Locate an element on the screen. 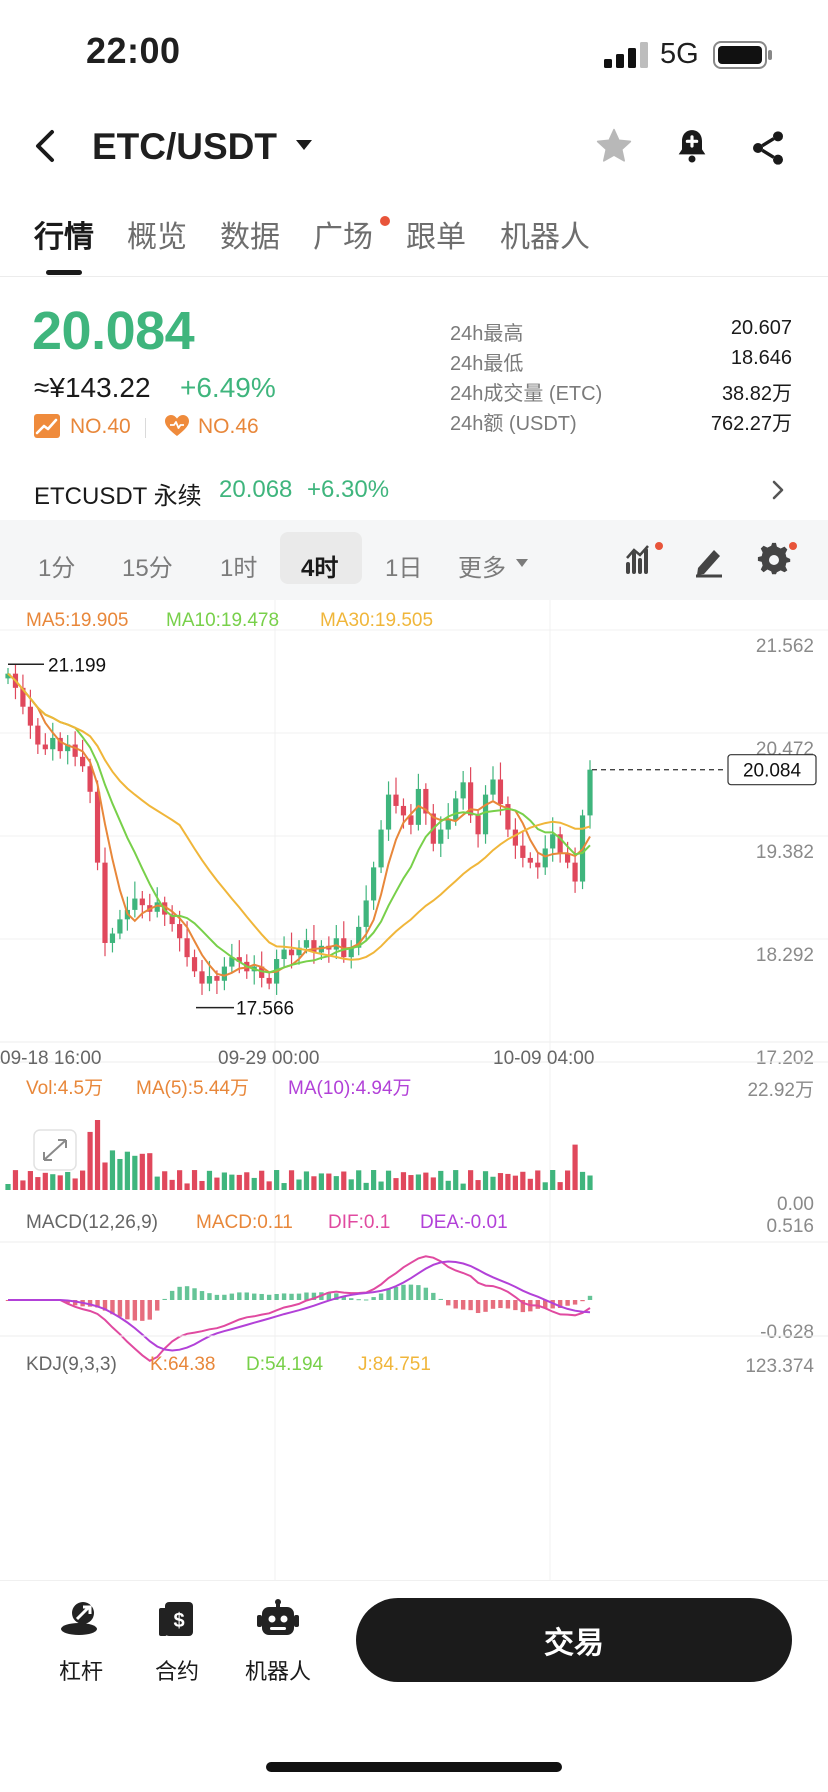 This screenshot has height=1792, width=828. chevron-right-icon is located at coordinates (778, 492).